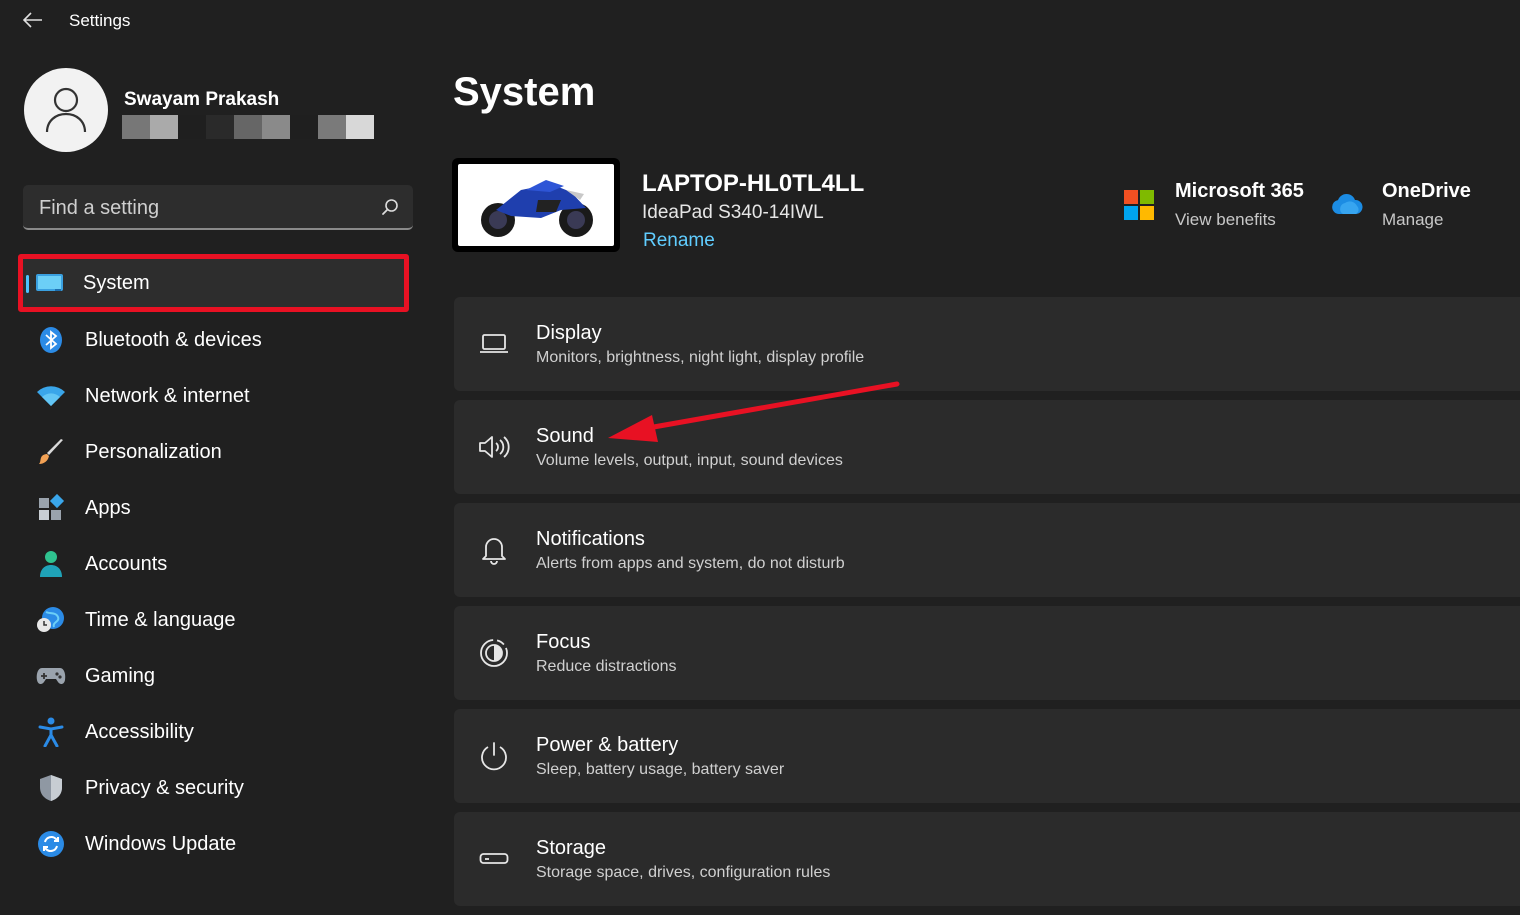 This screenshot has height=915, width=1520. I want to click on sidebar-item-windows-update: Windows Update, so click(216, 844).